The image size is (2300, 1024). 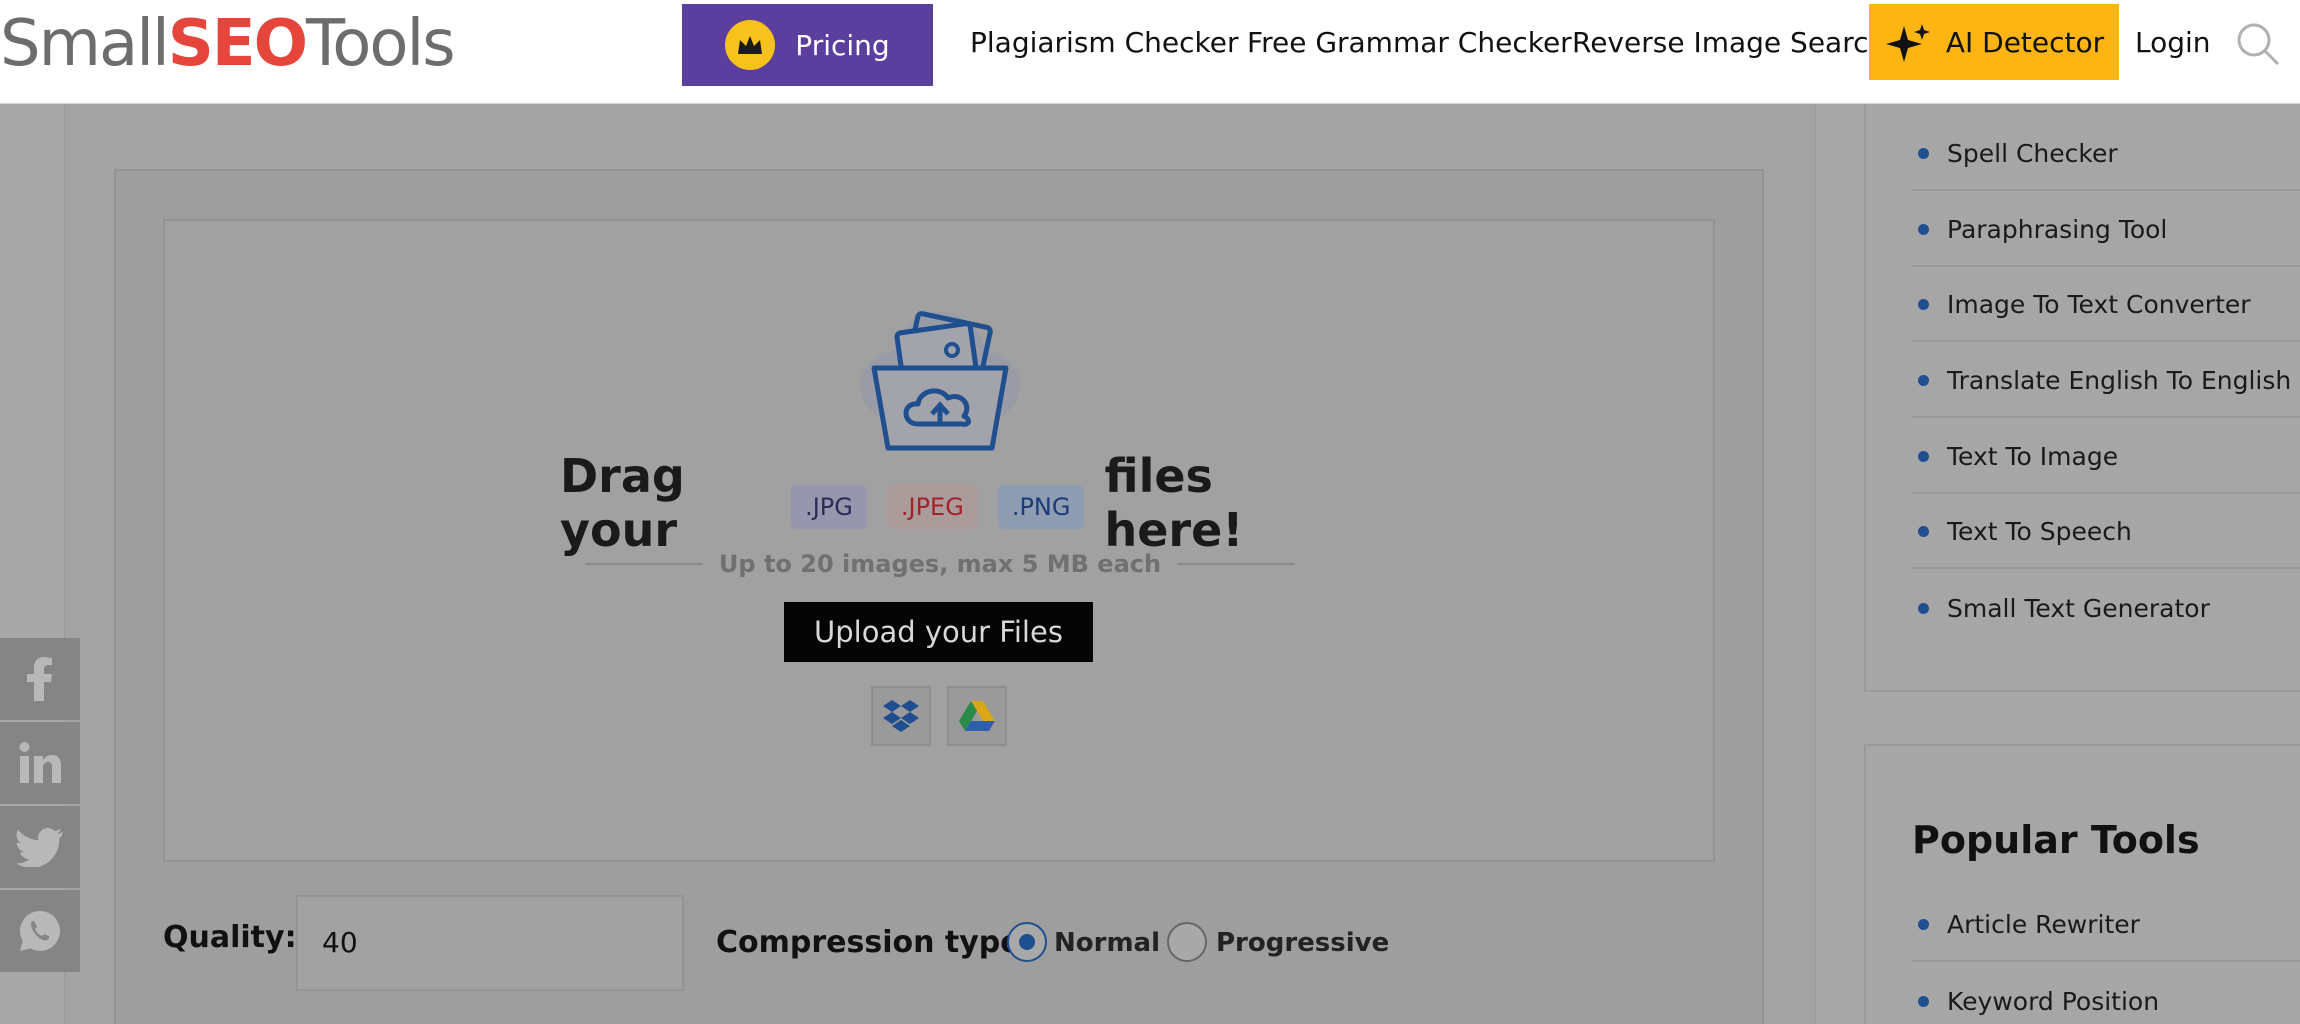 I want to click on pricing-label: Pricing, so click(x=842, y=45).